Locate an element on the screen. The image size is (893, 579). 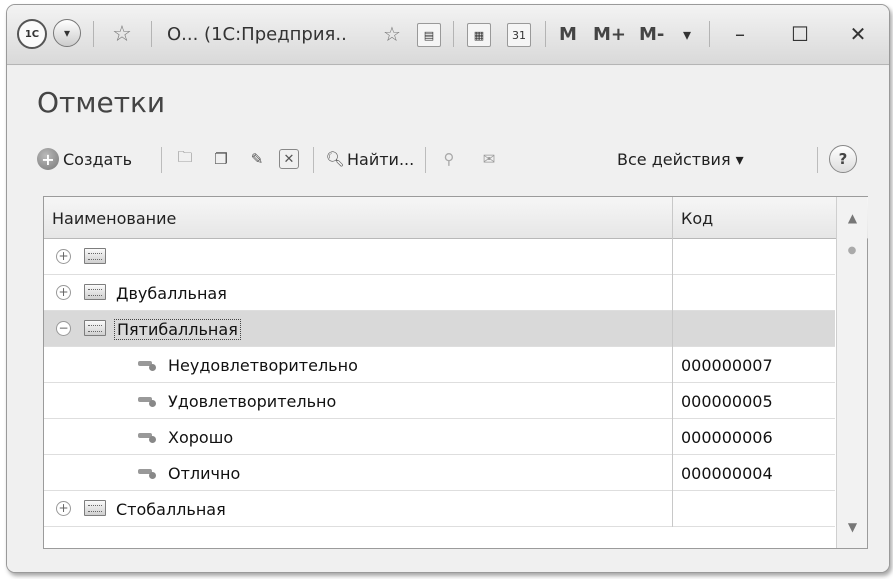
search-icon: 🔍︎ is located at coordinates (335, 159).